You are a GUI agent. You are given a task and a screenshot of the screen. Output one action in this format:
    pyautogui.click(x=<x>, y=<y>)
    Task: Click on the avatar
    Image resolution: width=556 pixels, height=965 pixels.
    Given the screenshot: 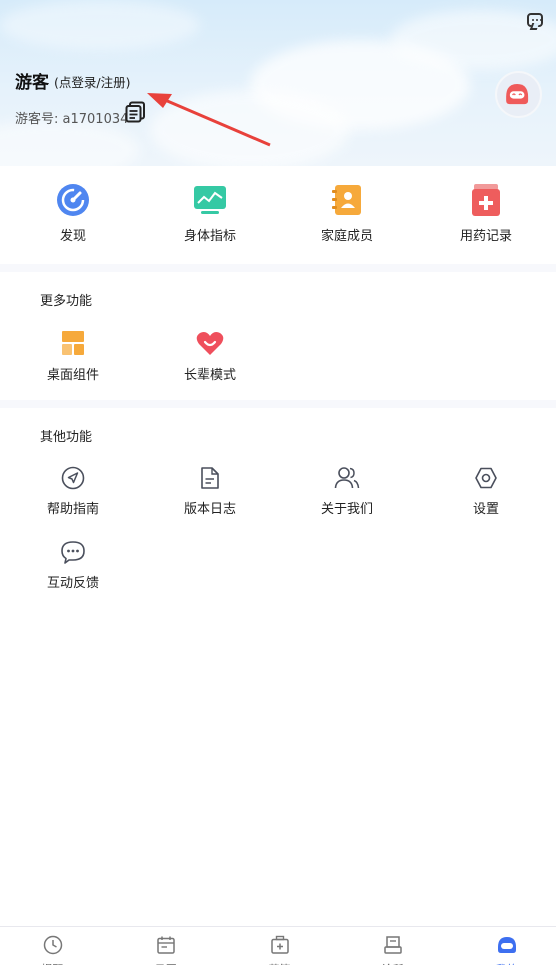 What is the action you would take?
    pyautogui.click(x=518, y=94)
    